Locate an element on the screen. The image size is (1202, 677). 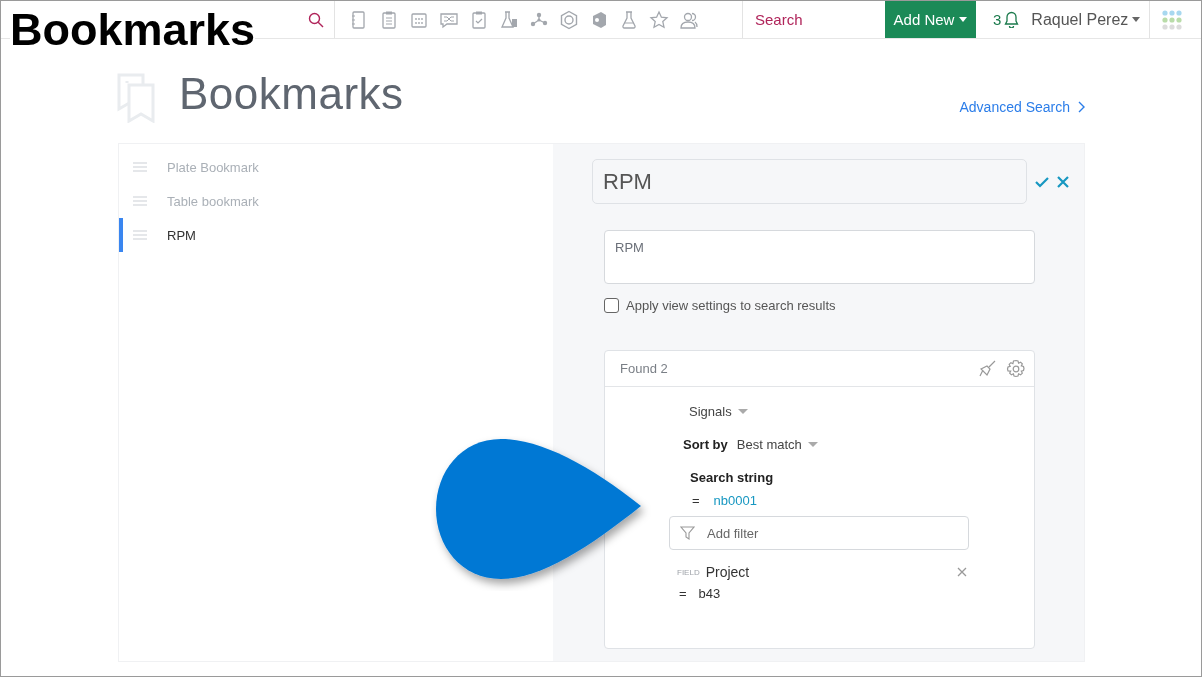
filter-name: Project is located at coordinates (728, 572).